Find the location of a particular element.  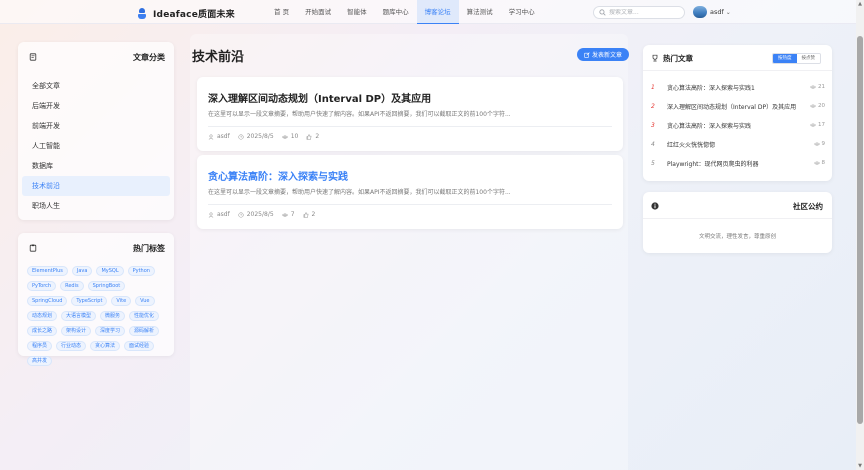

hot-list-item: 5 Playwright：现代网页爬虫的利器 8 is located at coordinates (738, 163).